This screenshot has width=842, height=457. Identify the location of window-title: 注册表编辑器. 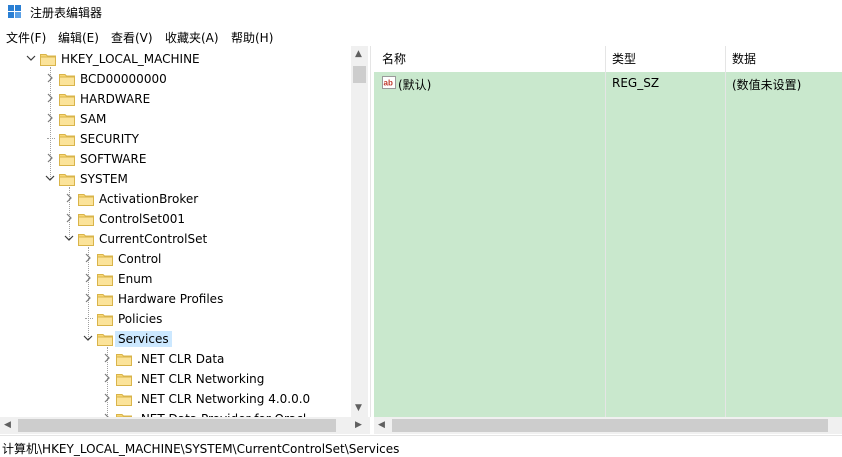
(66, 13).